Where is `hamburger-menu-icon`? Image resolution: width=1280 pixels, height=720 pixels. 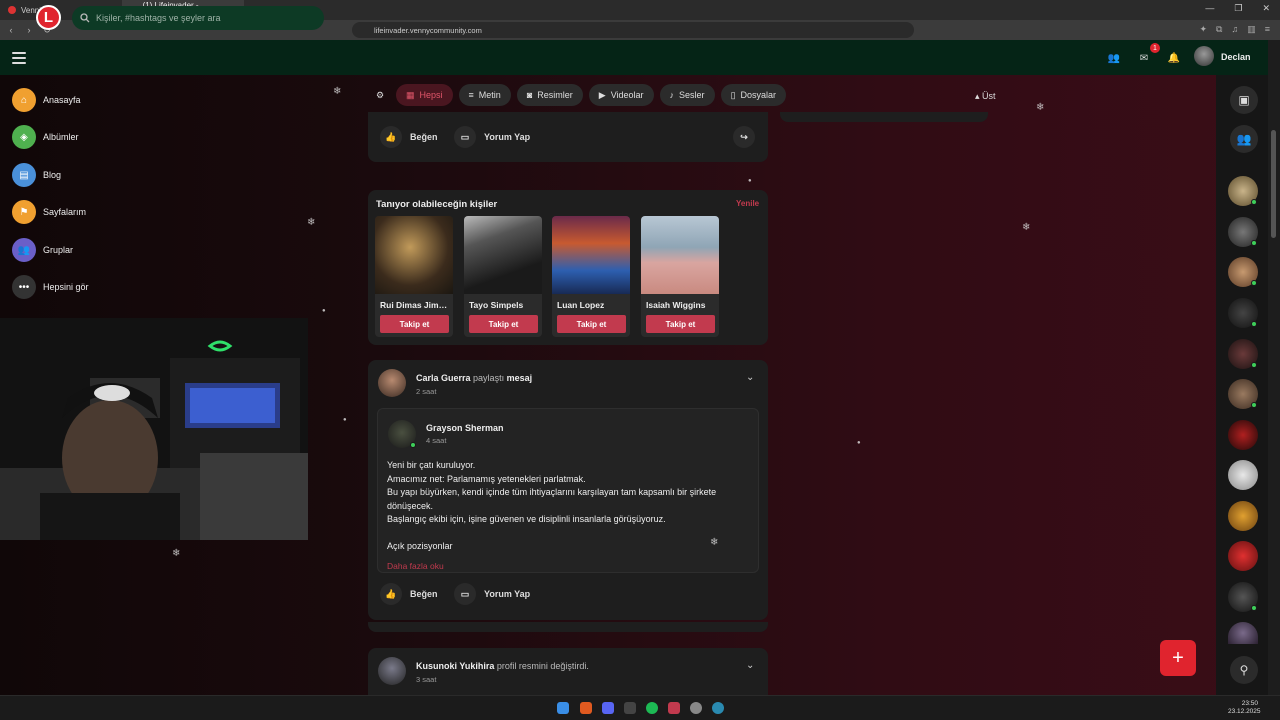 hamburger-menu-icon is located at coordinates (19, 57).